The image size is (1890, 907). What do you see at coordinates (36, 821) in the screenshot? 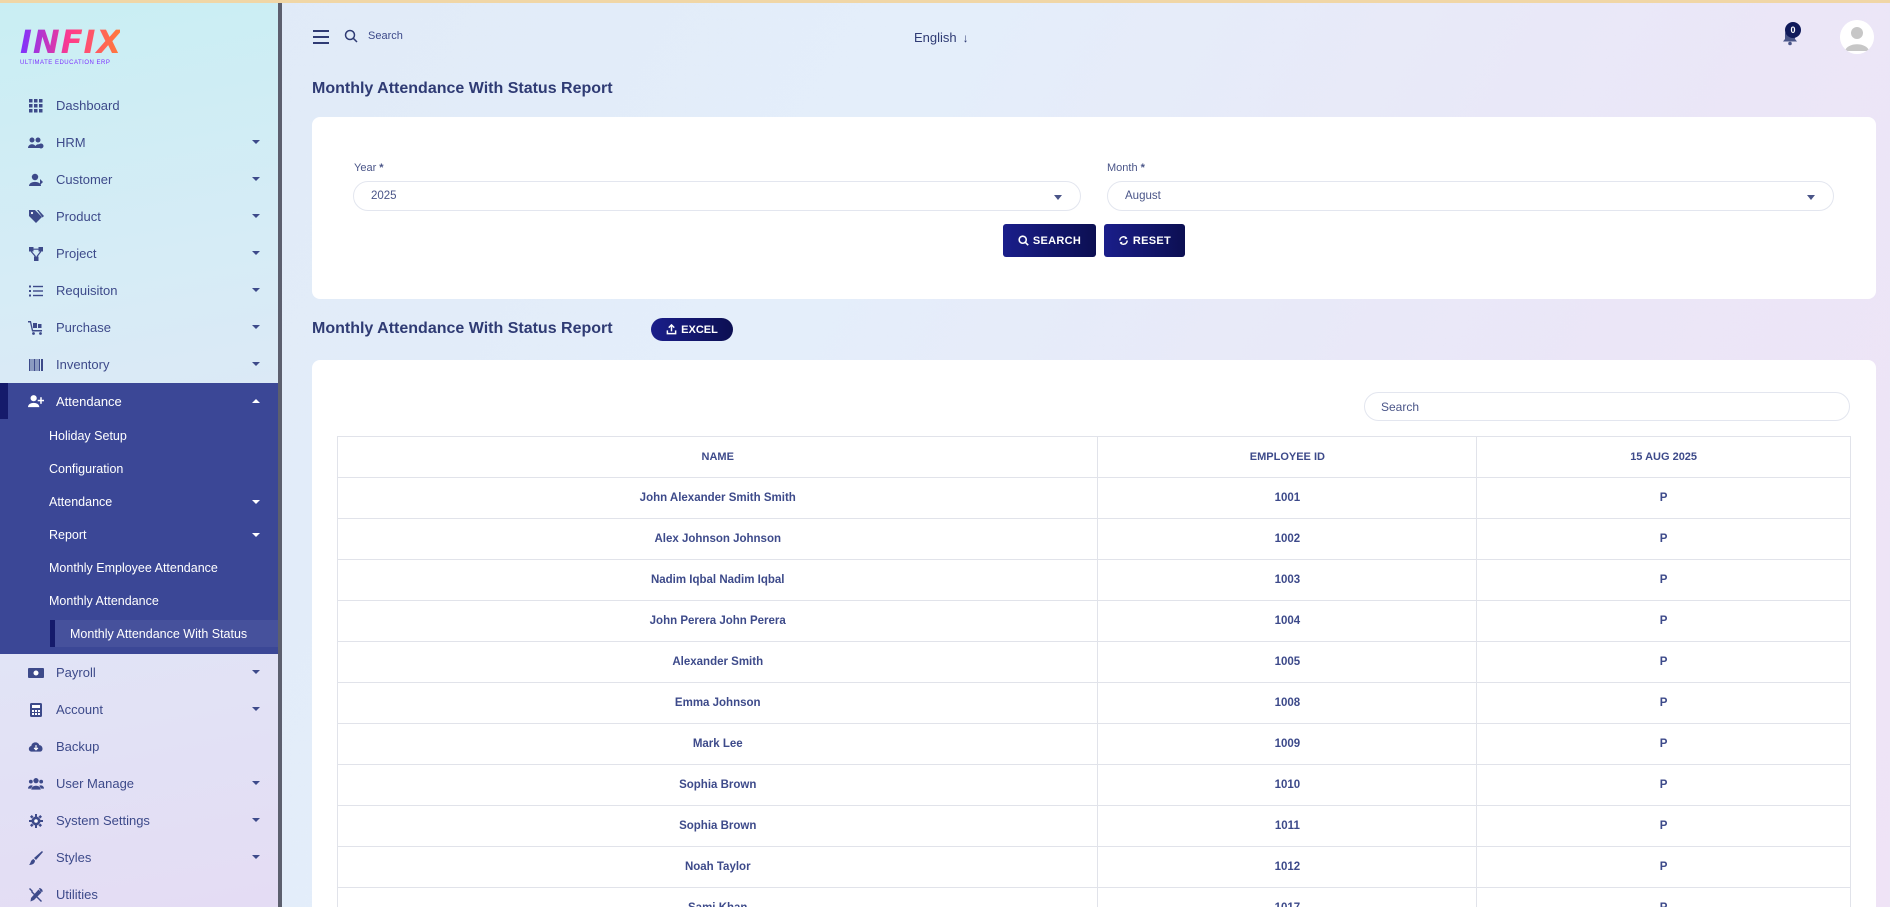
I see `gear-icon` at bounding box center [36, 821].